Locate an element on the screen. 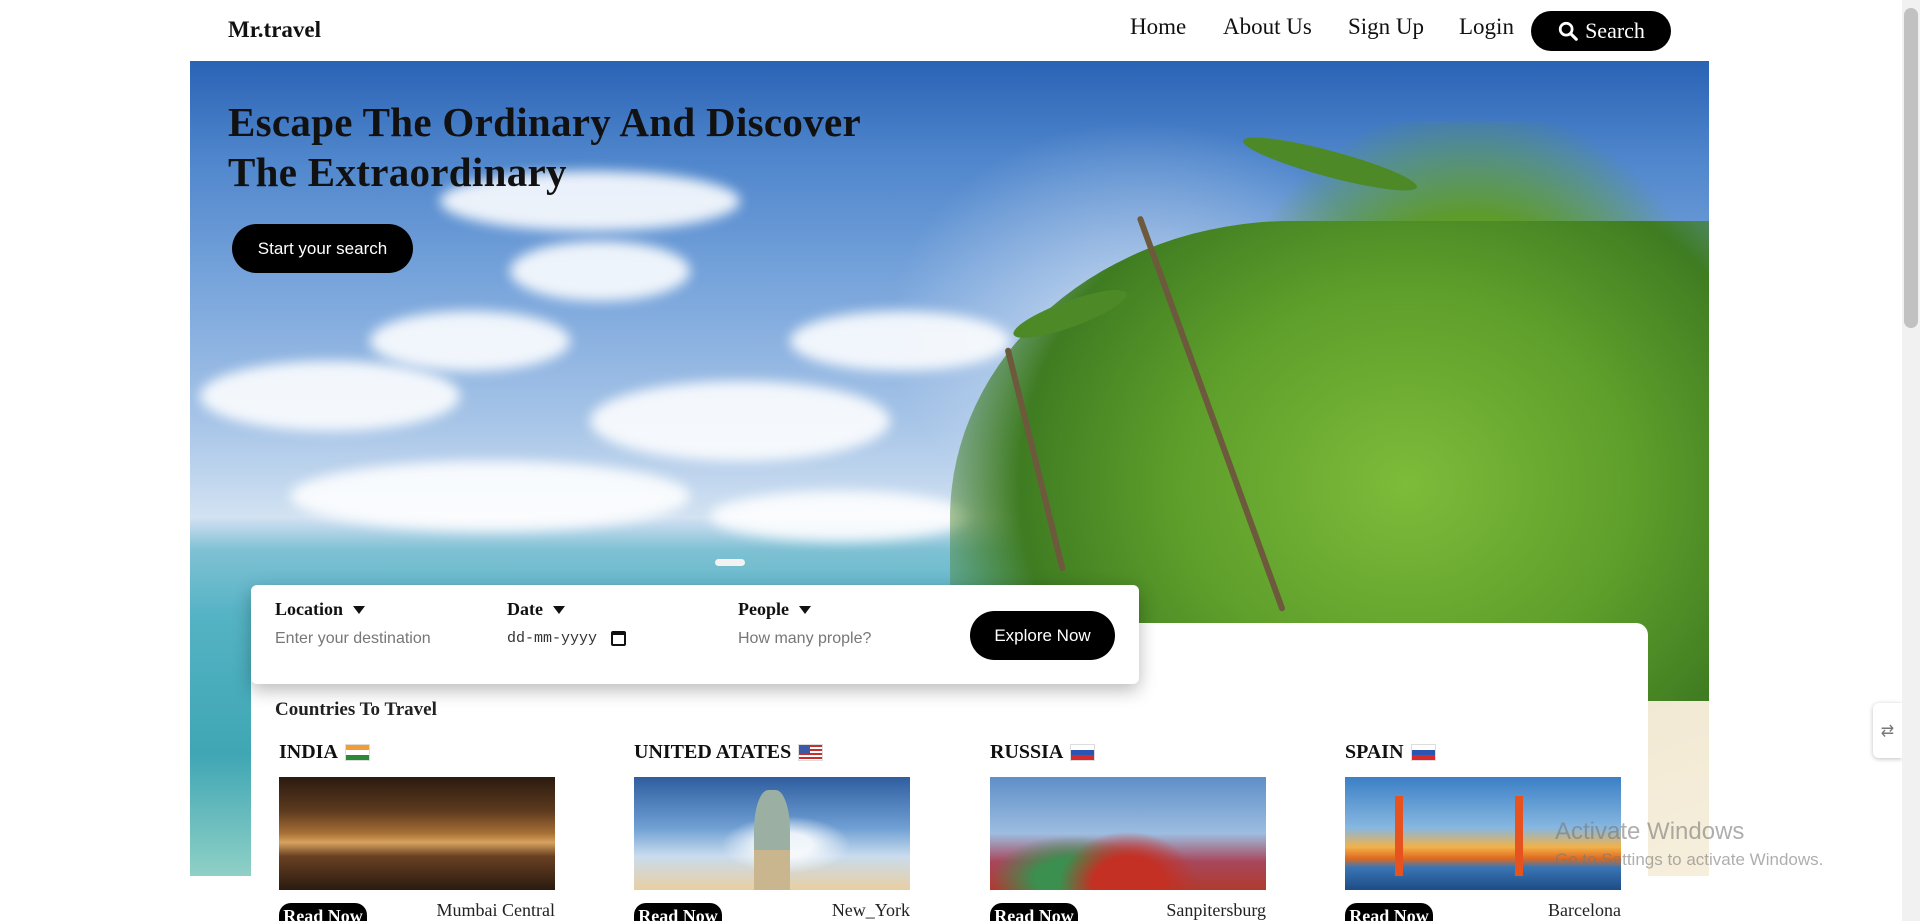  country-footer: Read Now Barcelona is located at coordinates (1483, 910).